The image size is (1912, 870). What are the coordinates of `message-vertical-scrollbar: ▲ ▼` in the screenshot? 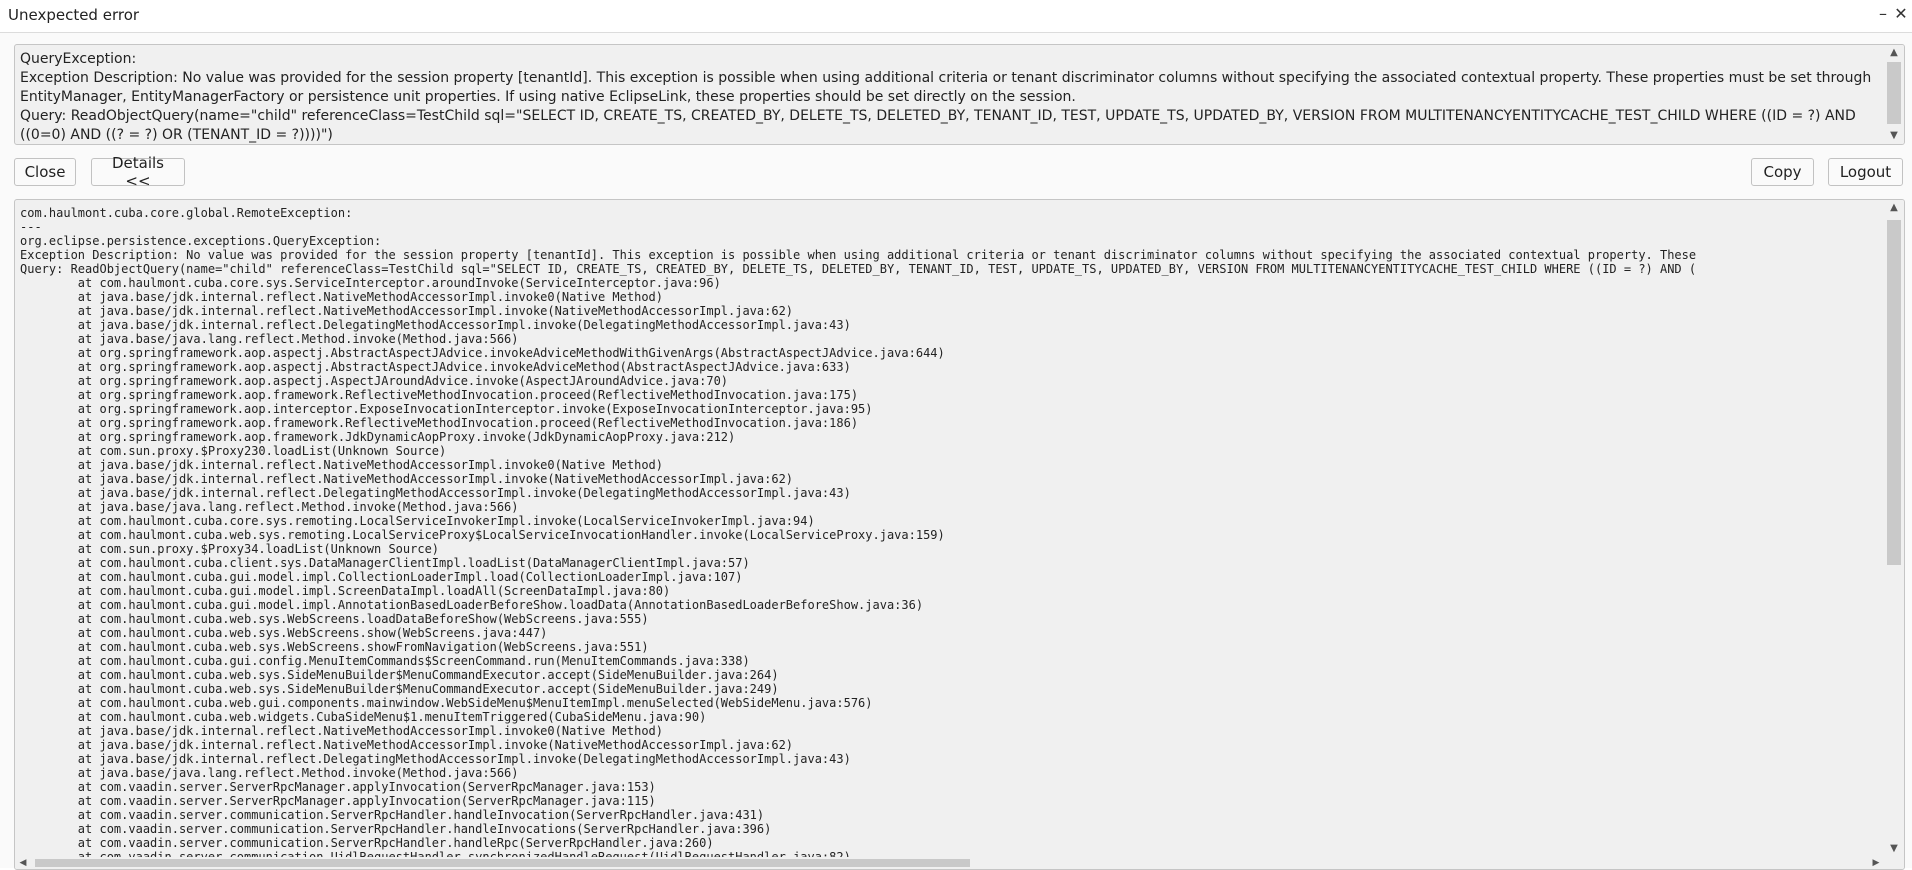 It's located at (1894, 94).